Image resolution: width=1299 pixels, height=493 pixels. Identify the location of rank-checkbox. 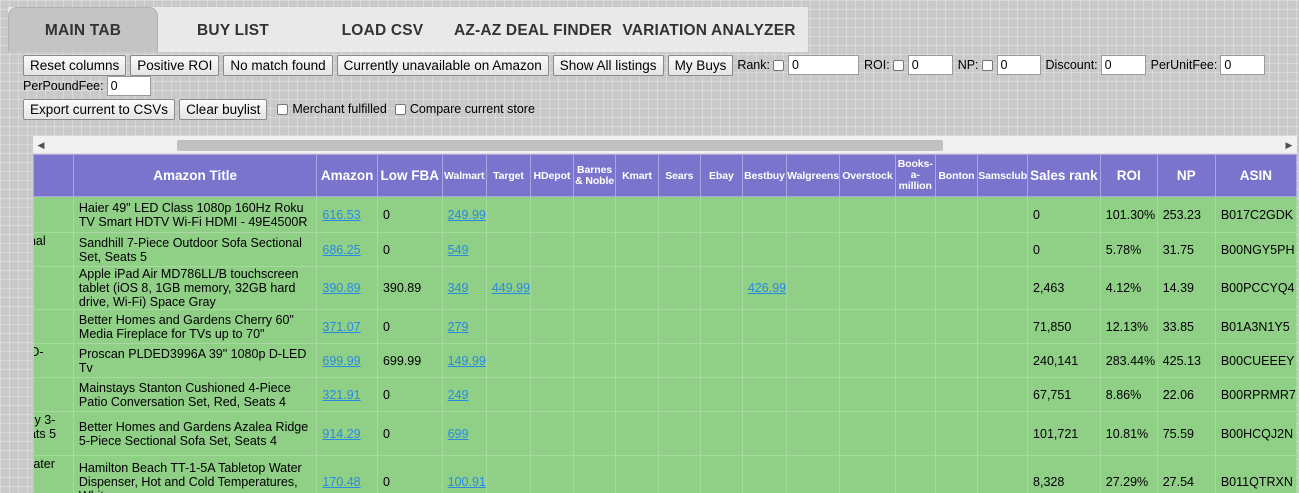
(778, 65).